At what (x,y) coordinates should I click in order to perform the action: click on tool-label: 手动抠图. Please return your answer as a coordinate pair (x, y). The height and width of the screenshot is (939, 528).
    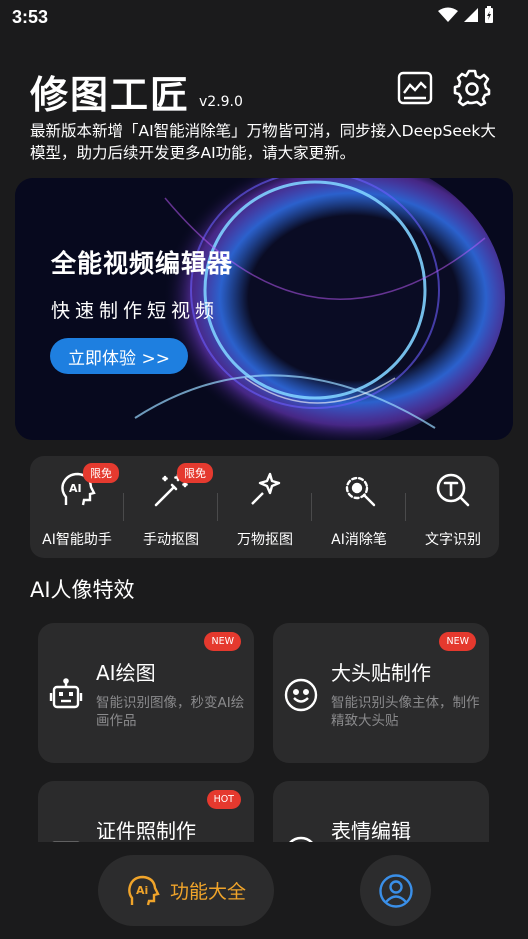
    Looking at the image, I should click on (171, 540).